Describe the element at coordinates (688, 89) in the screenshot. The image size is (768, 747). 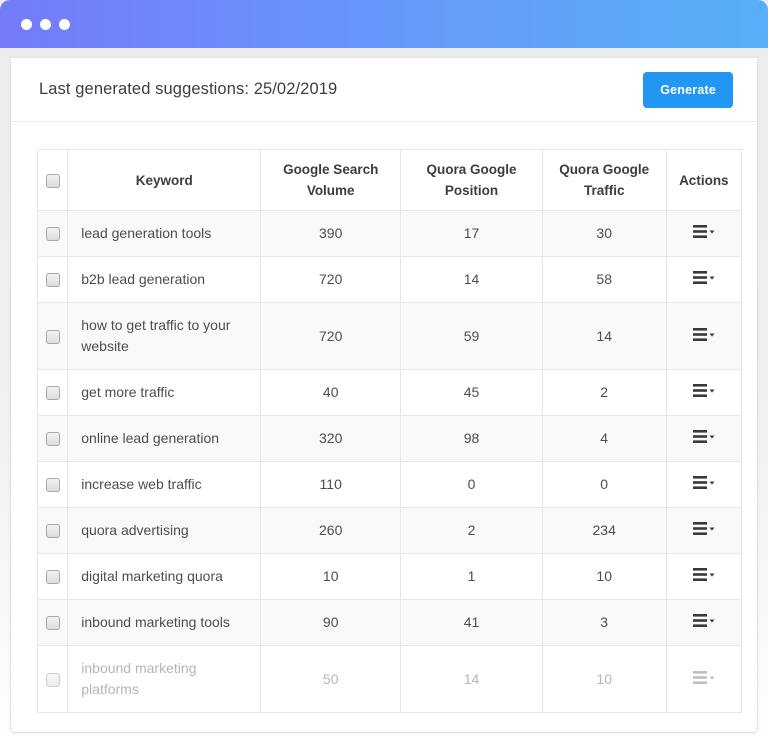
I see `generate-button: Generate` at that location.